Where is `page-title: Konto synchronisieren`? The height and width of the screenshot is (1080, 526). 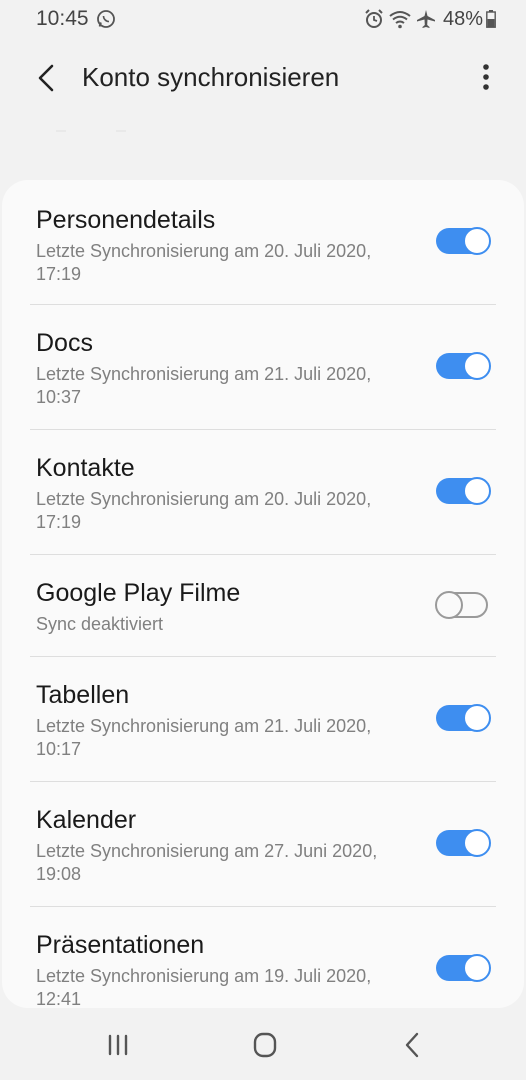 page-title: Konto synchronisieren is located at coordinates (211, 77).